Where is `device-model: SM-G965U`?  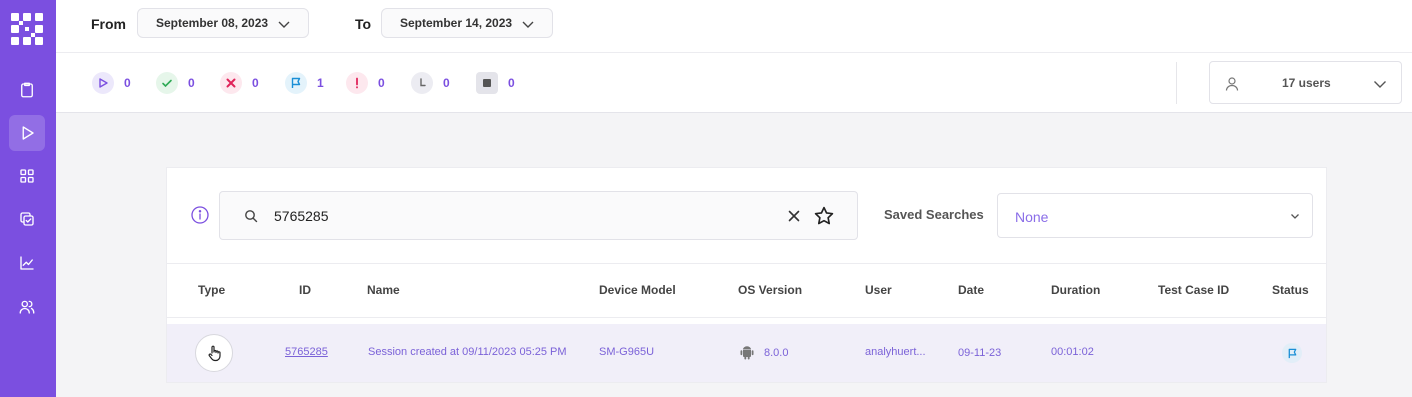 device-model: SM-G965U is located at coordinates (627, 352).